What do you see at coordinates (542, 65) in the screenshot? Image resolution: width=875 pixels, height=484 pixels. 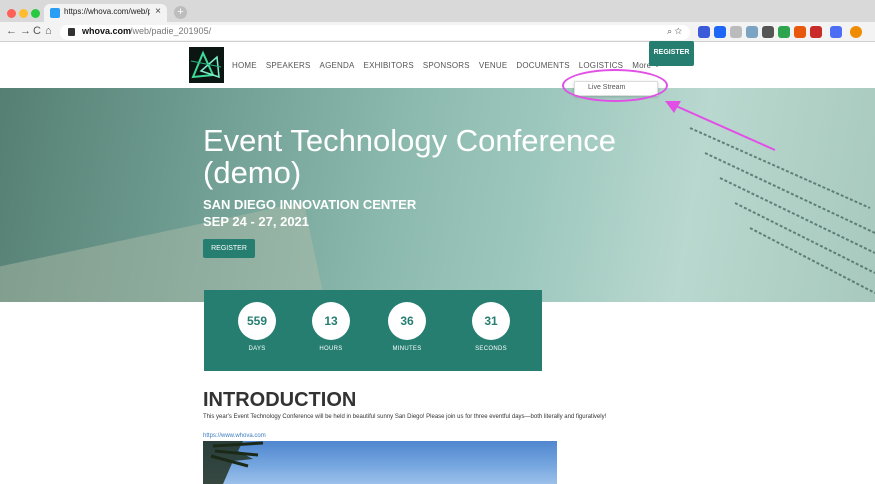 I see `nav-documents: DOCUMENTS` at bounding box center [542, 65].